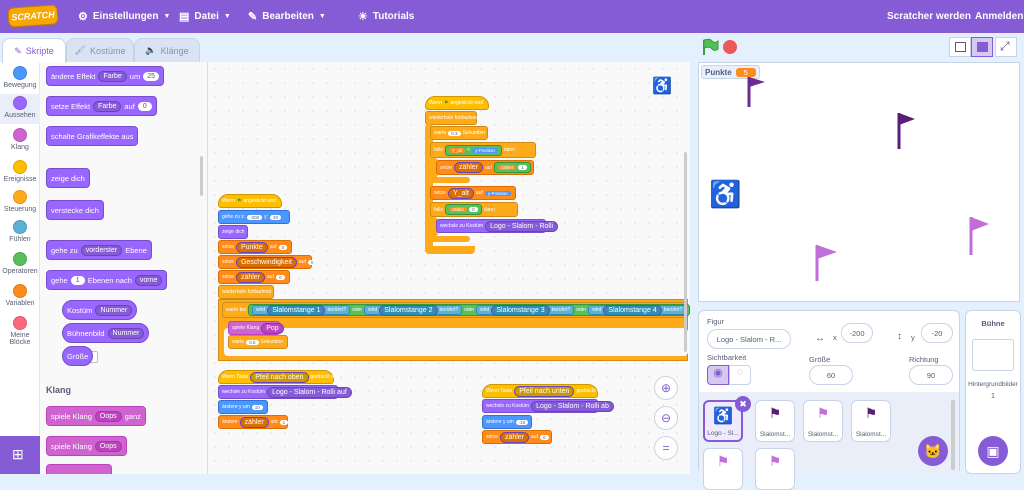 The width and height of the screenshot is (1024, 490). I want to click on category-sound: Klang, so click(20, 139).